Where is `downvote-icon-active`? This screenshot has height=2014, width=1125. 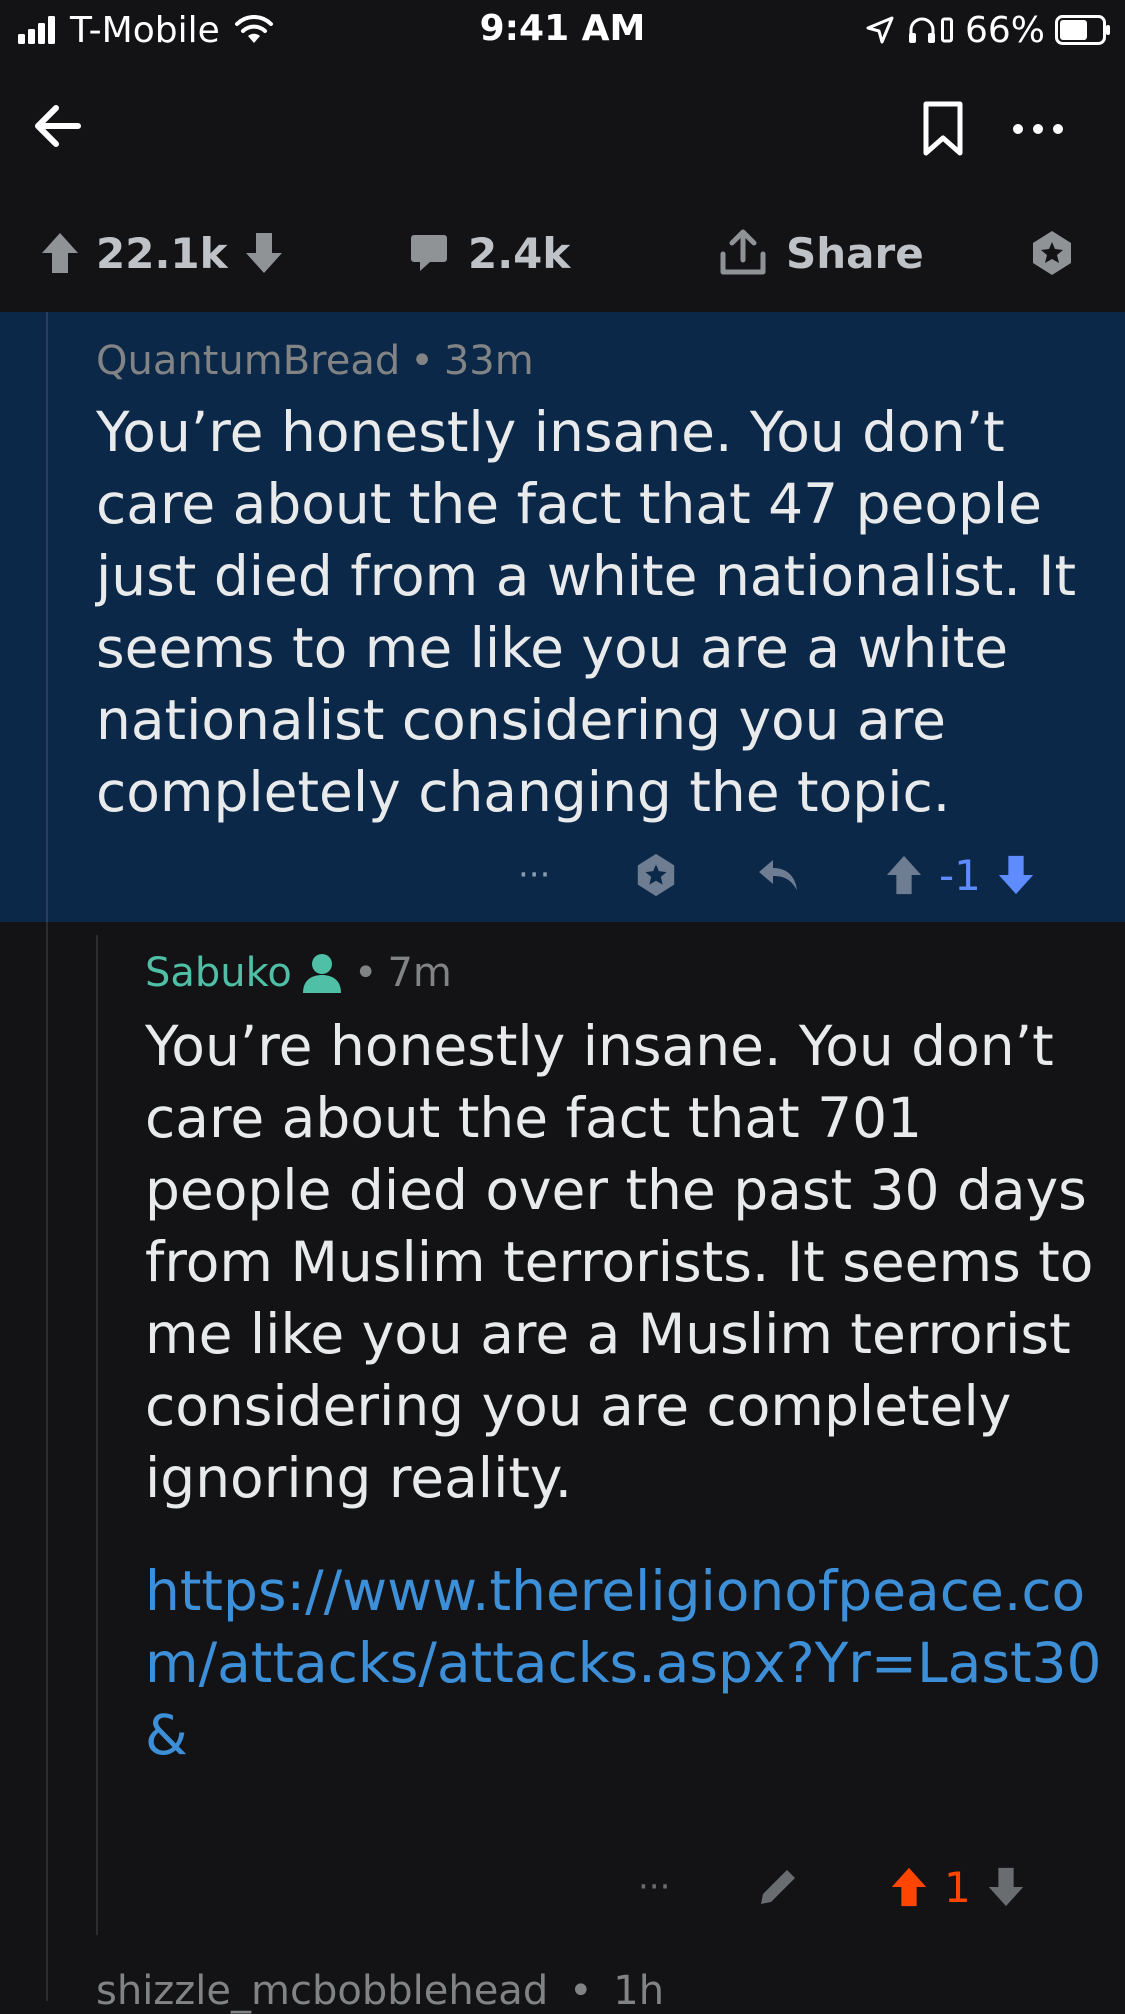
downvote-icon-active is located at coordinates (1016, 875).